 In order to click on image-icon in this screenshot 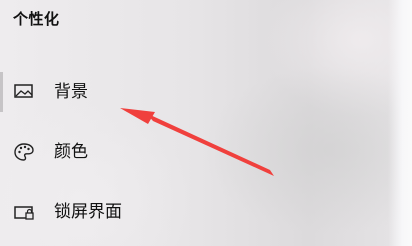, I will do `click(24, 92)`.